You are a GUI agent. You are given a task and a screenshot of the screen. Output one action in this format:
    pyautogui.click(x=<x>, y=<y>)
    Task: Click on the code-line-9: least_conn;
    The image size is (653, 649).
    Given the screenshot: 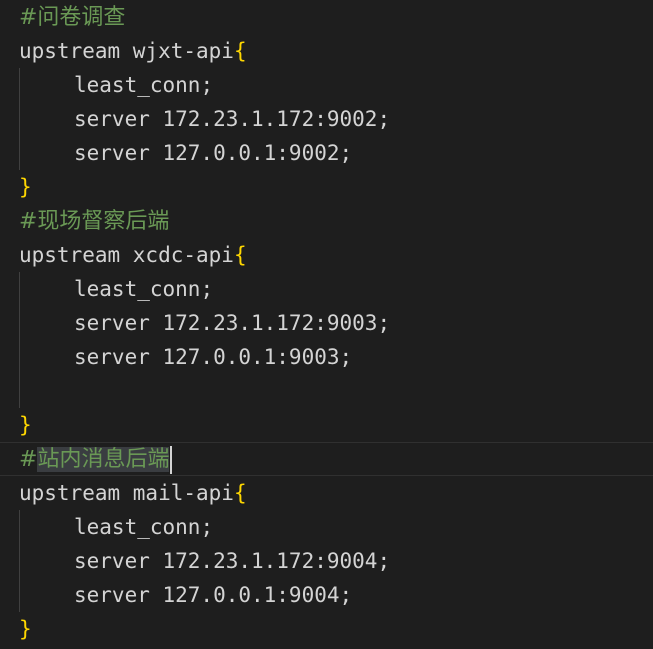 What is the action you would take?
    pyautogui.click(x=326, y=289)
    